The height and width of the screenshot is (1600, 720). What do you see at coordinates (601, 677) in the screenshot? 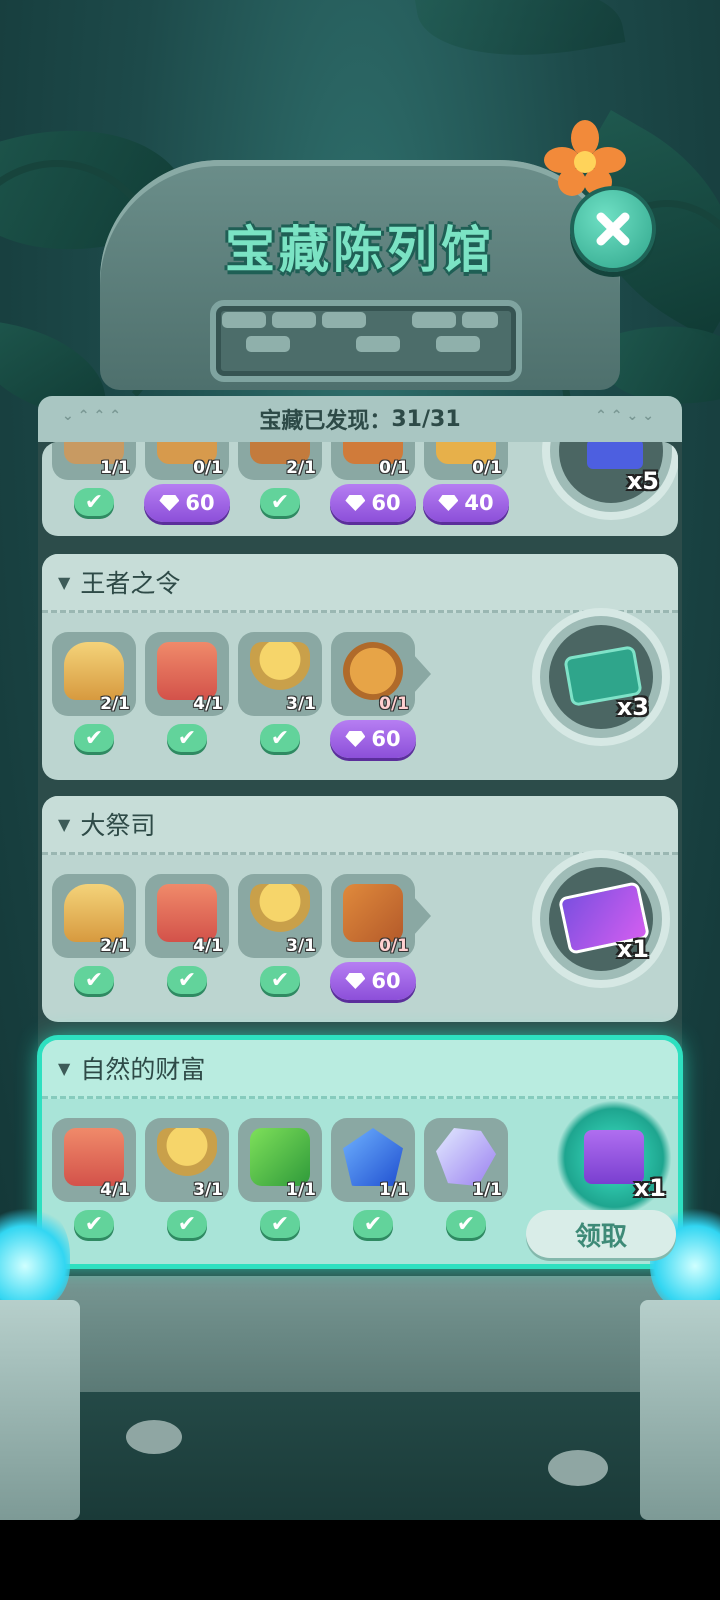
I see `reward-slot: x3` at bounding box center [601, 677].